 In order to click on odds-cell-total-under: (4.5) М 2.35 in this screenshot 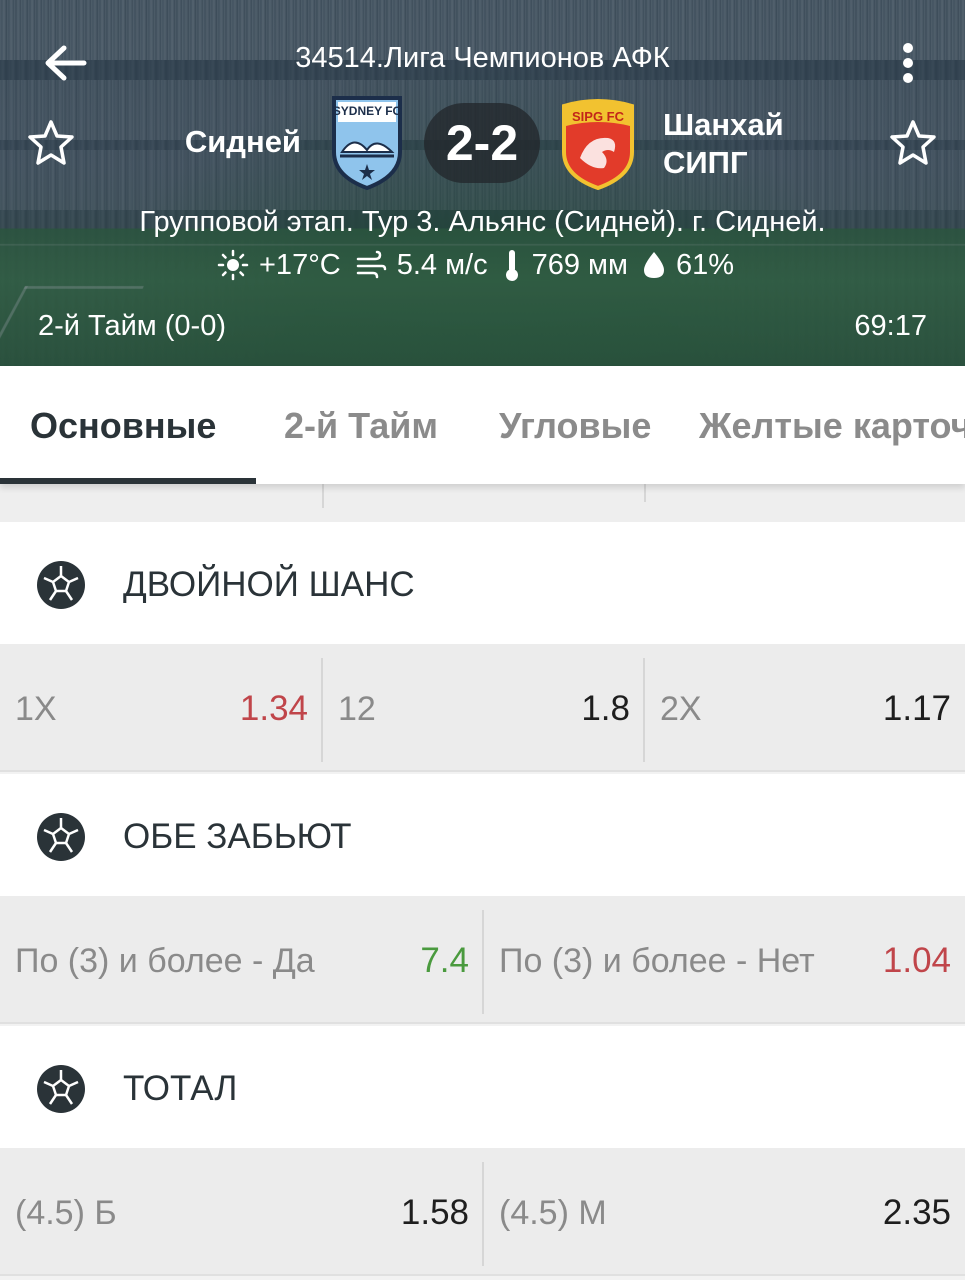, I will do `click(724, 1212)`.